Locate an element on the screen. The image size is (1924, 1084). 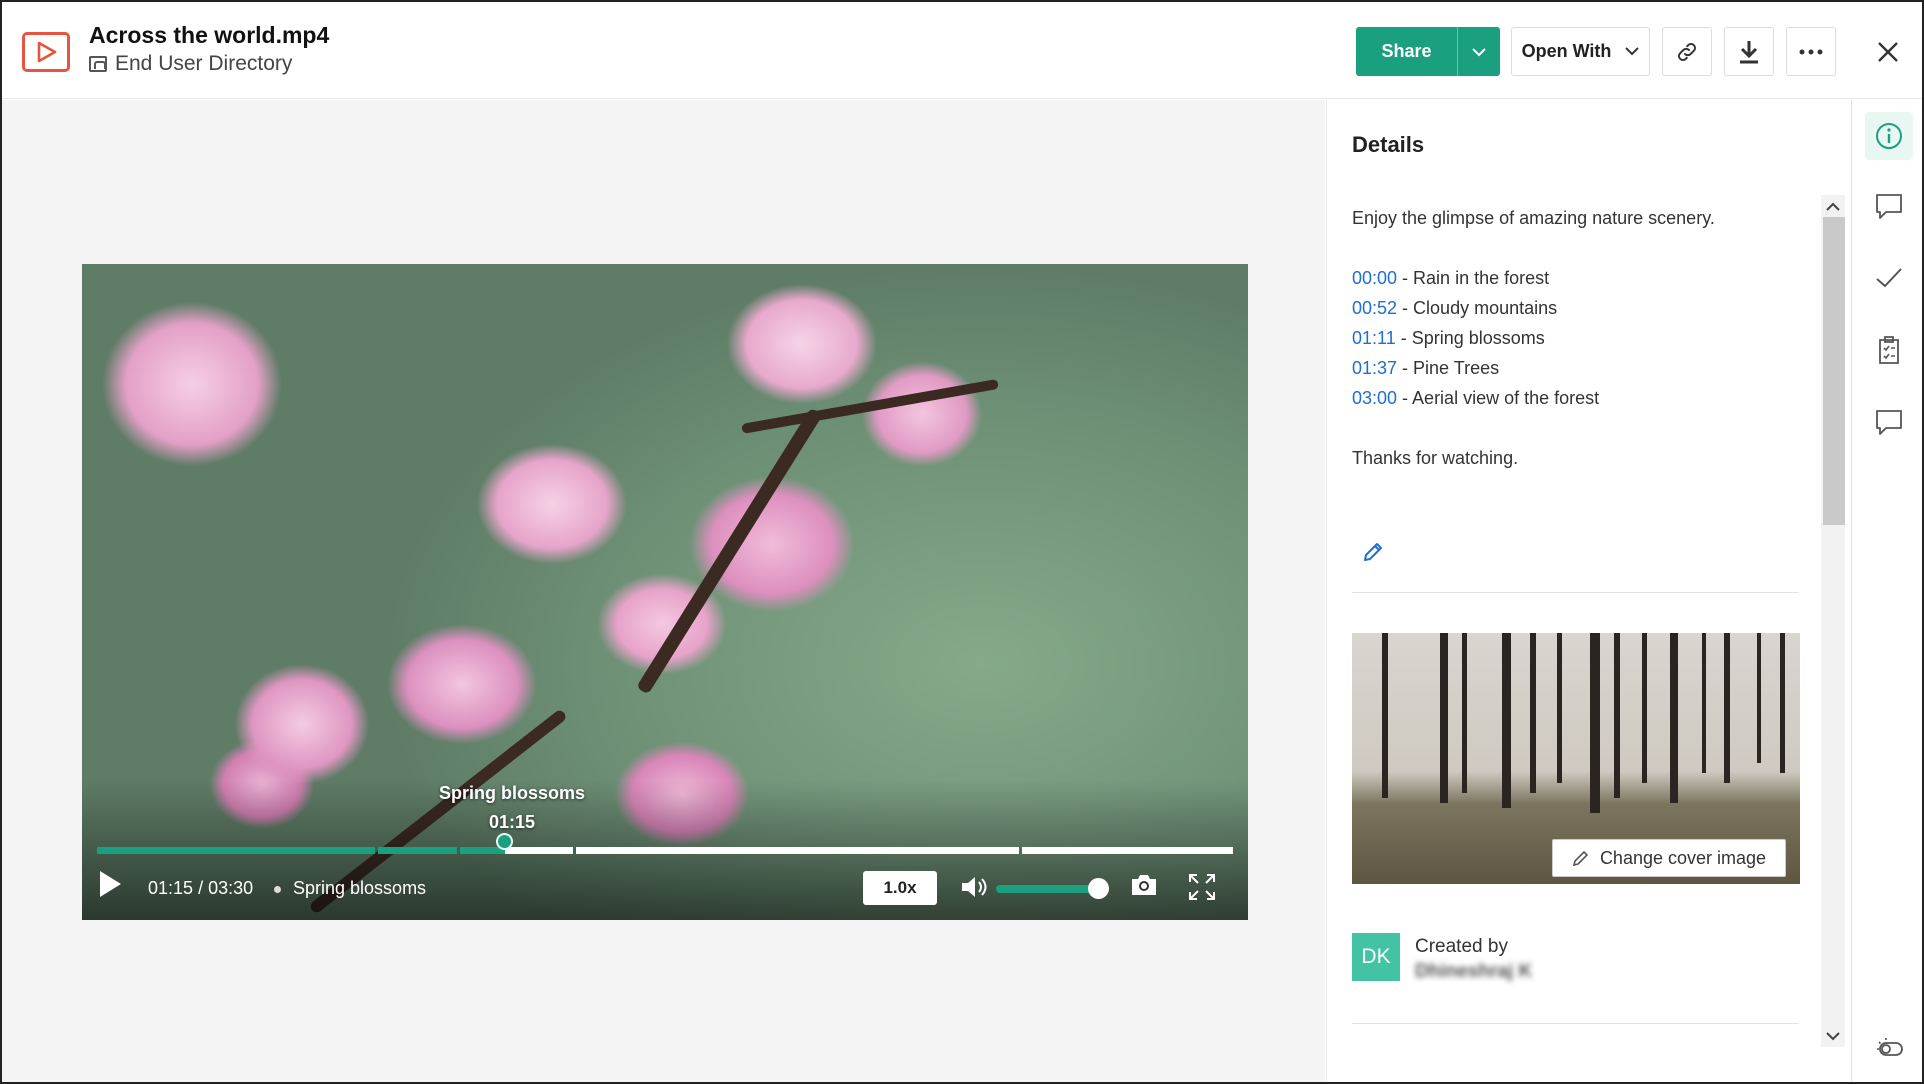
more-icon is located at coordinates (1811, 51).